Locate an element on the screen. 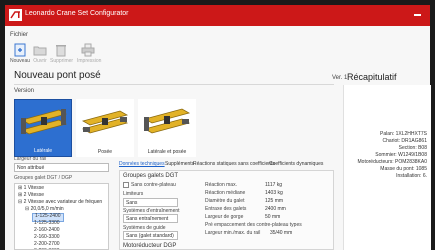  version-card-caption: Posée is located at coordinates (105, 152).